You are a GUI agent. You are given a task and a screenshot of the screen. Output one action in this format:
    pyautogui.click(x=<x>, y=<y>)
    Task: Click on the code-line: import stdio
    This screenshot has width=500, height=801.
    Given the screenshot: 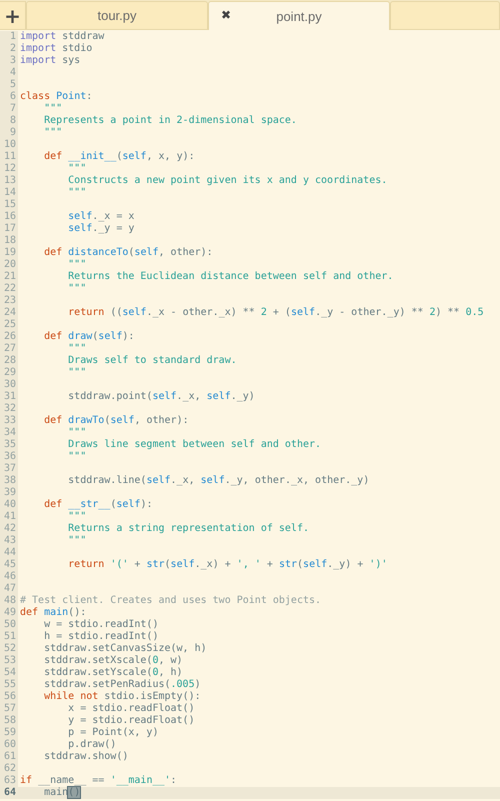 What is the action you would take?
    pyautogui.click(x=56, y=48)
    